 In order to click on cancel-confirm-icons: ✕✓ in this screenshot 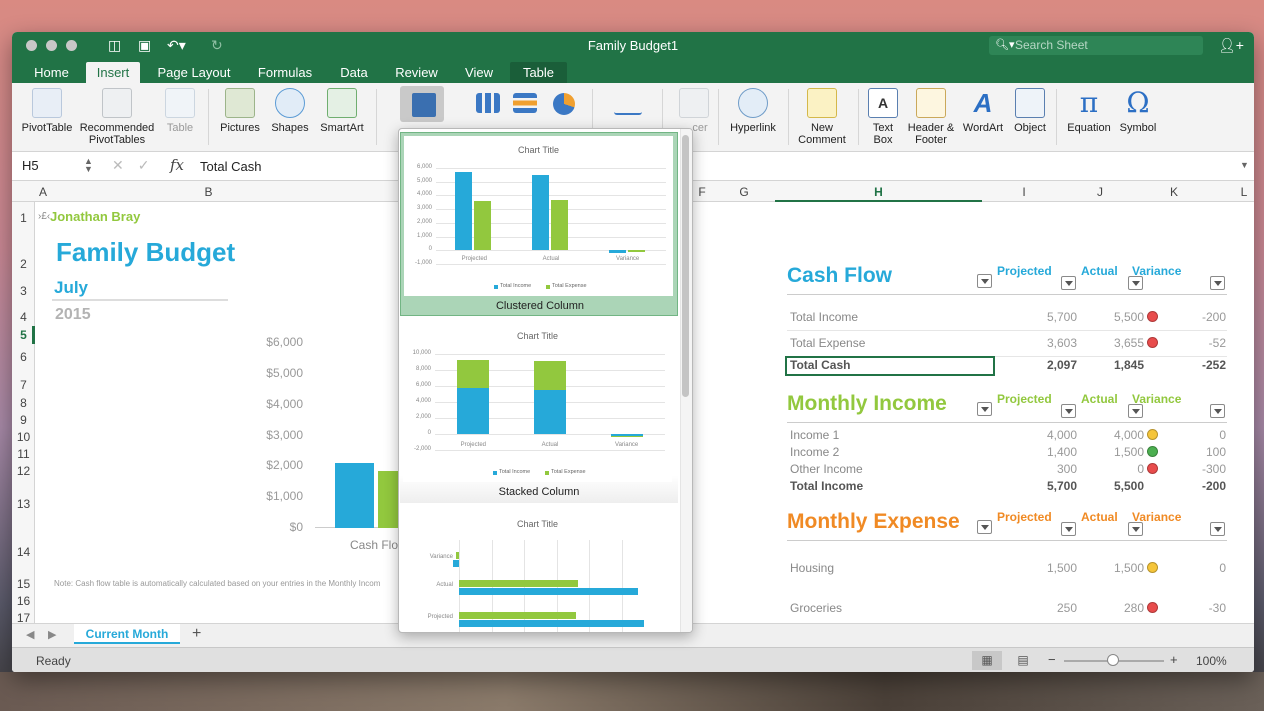, I will do `click(137, 165)`.